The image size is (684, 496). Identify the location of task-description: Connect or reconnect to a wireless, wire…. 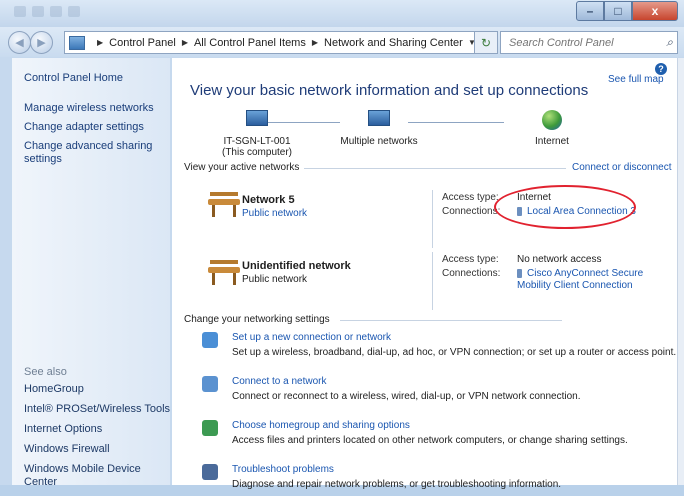
(406, 396).